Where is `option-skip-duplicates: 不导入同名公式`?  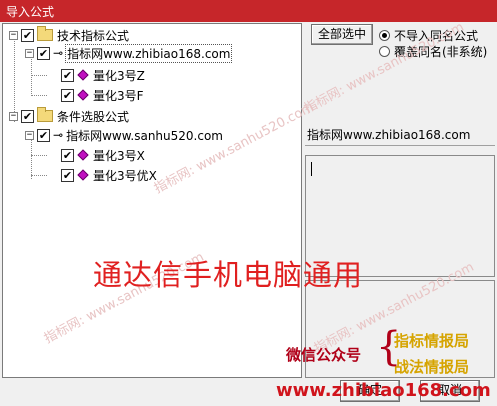
option-skip-duplicates: 不导入同名公式 is located at coordinates (428, 35).